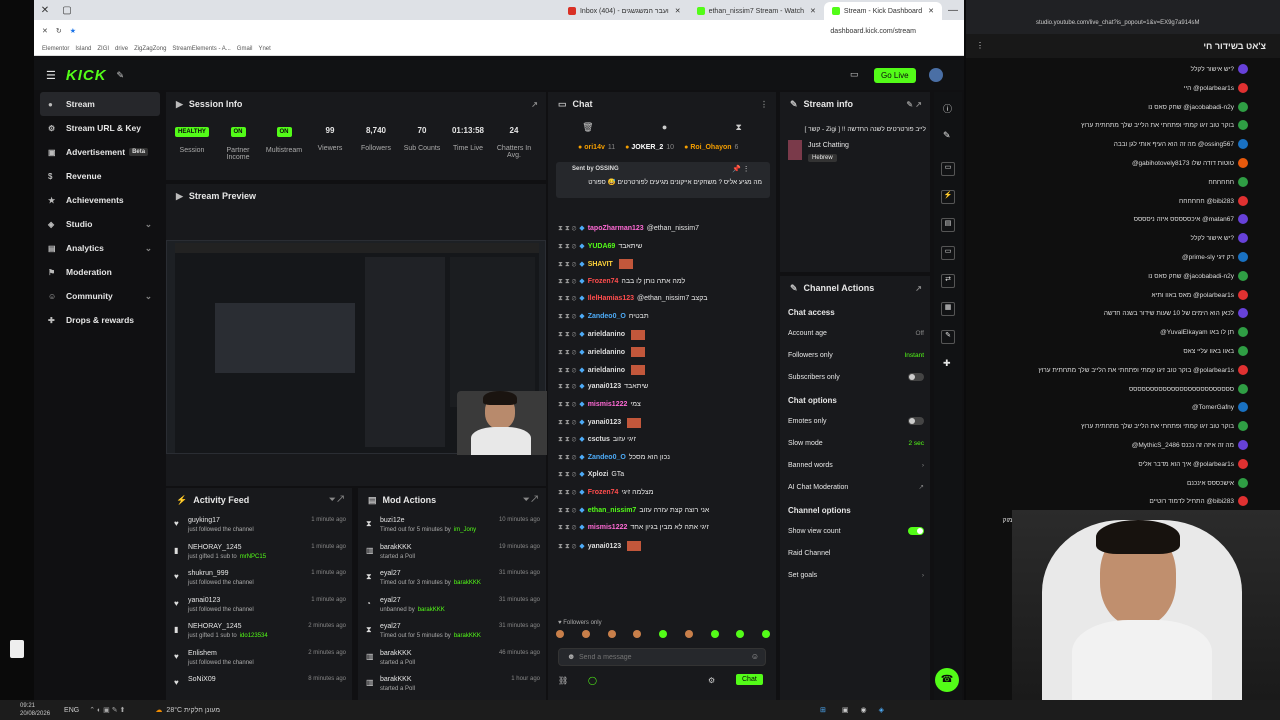  I want to click on category-name: Just Chatting, so click(828, 145).